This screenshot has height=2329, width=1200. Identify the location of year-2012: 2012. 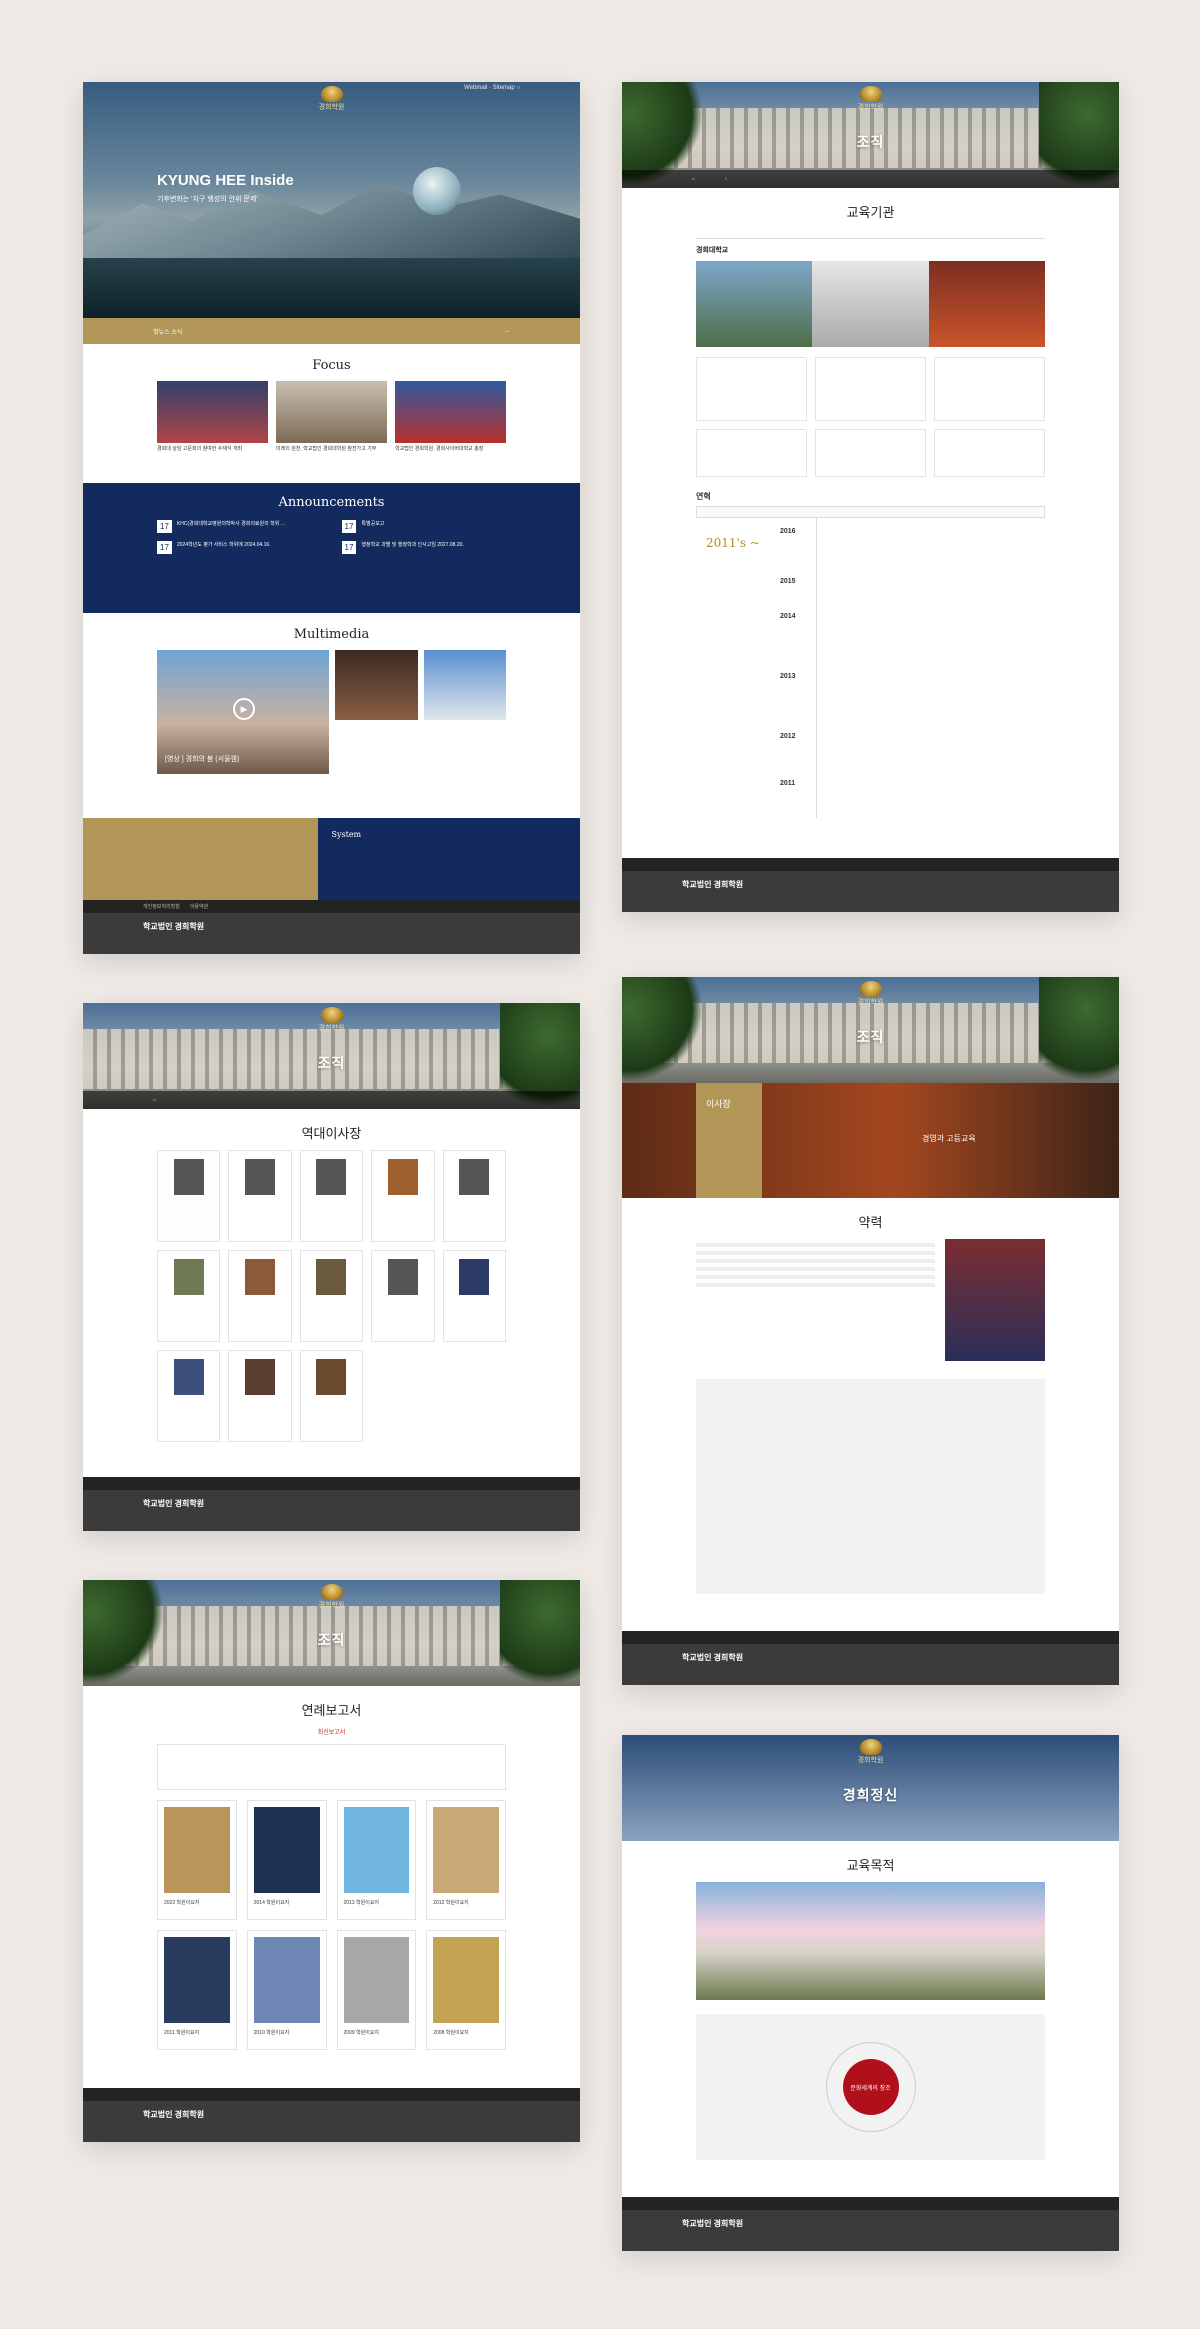
(788, 736).